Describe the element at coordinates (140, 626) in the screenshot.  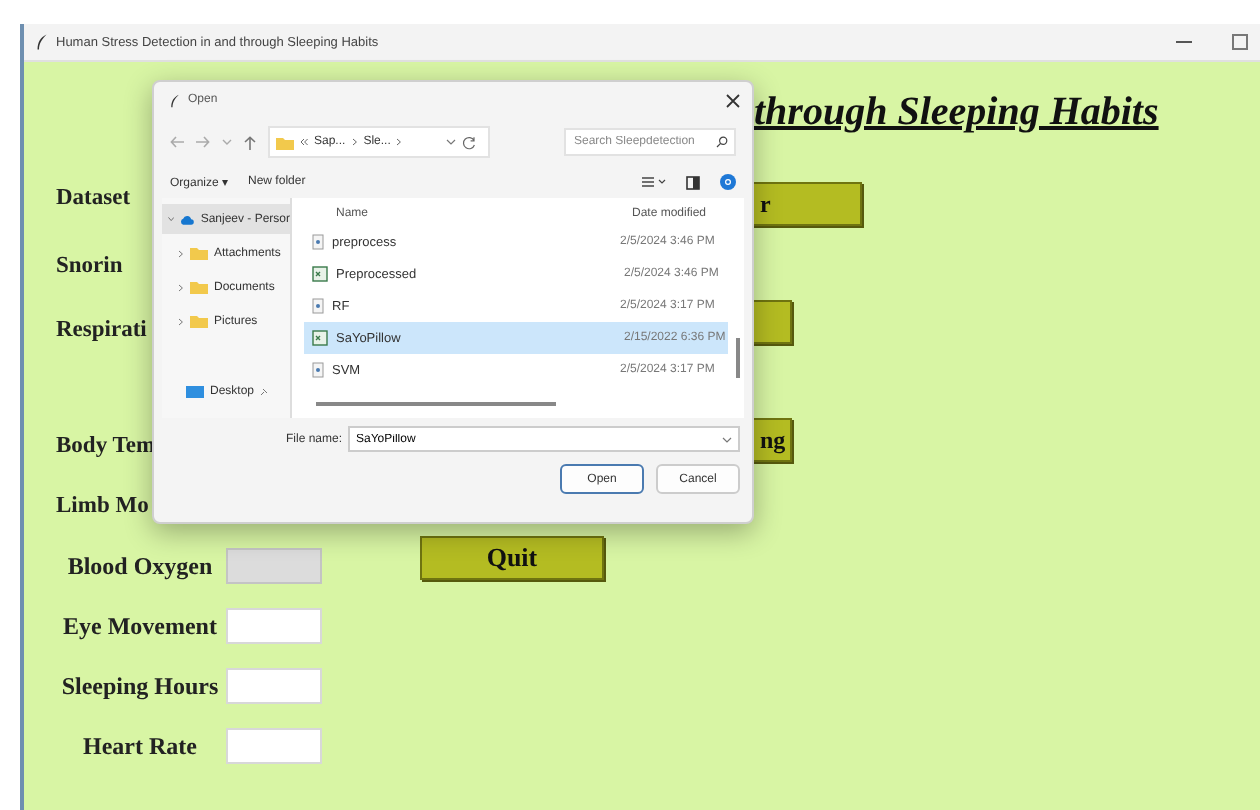
I see `field-label: Eye Movement` at that location.